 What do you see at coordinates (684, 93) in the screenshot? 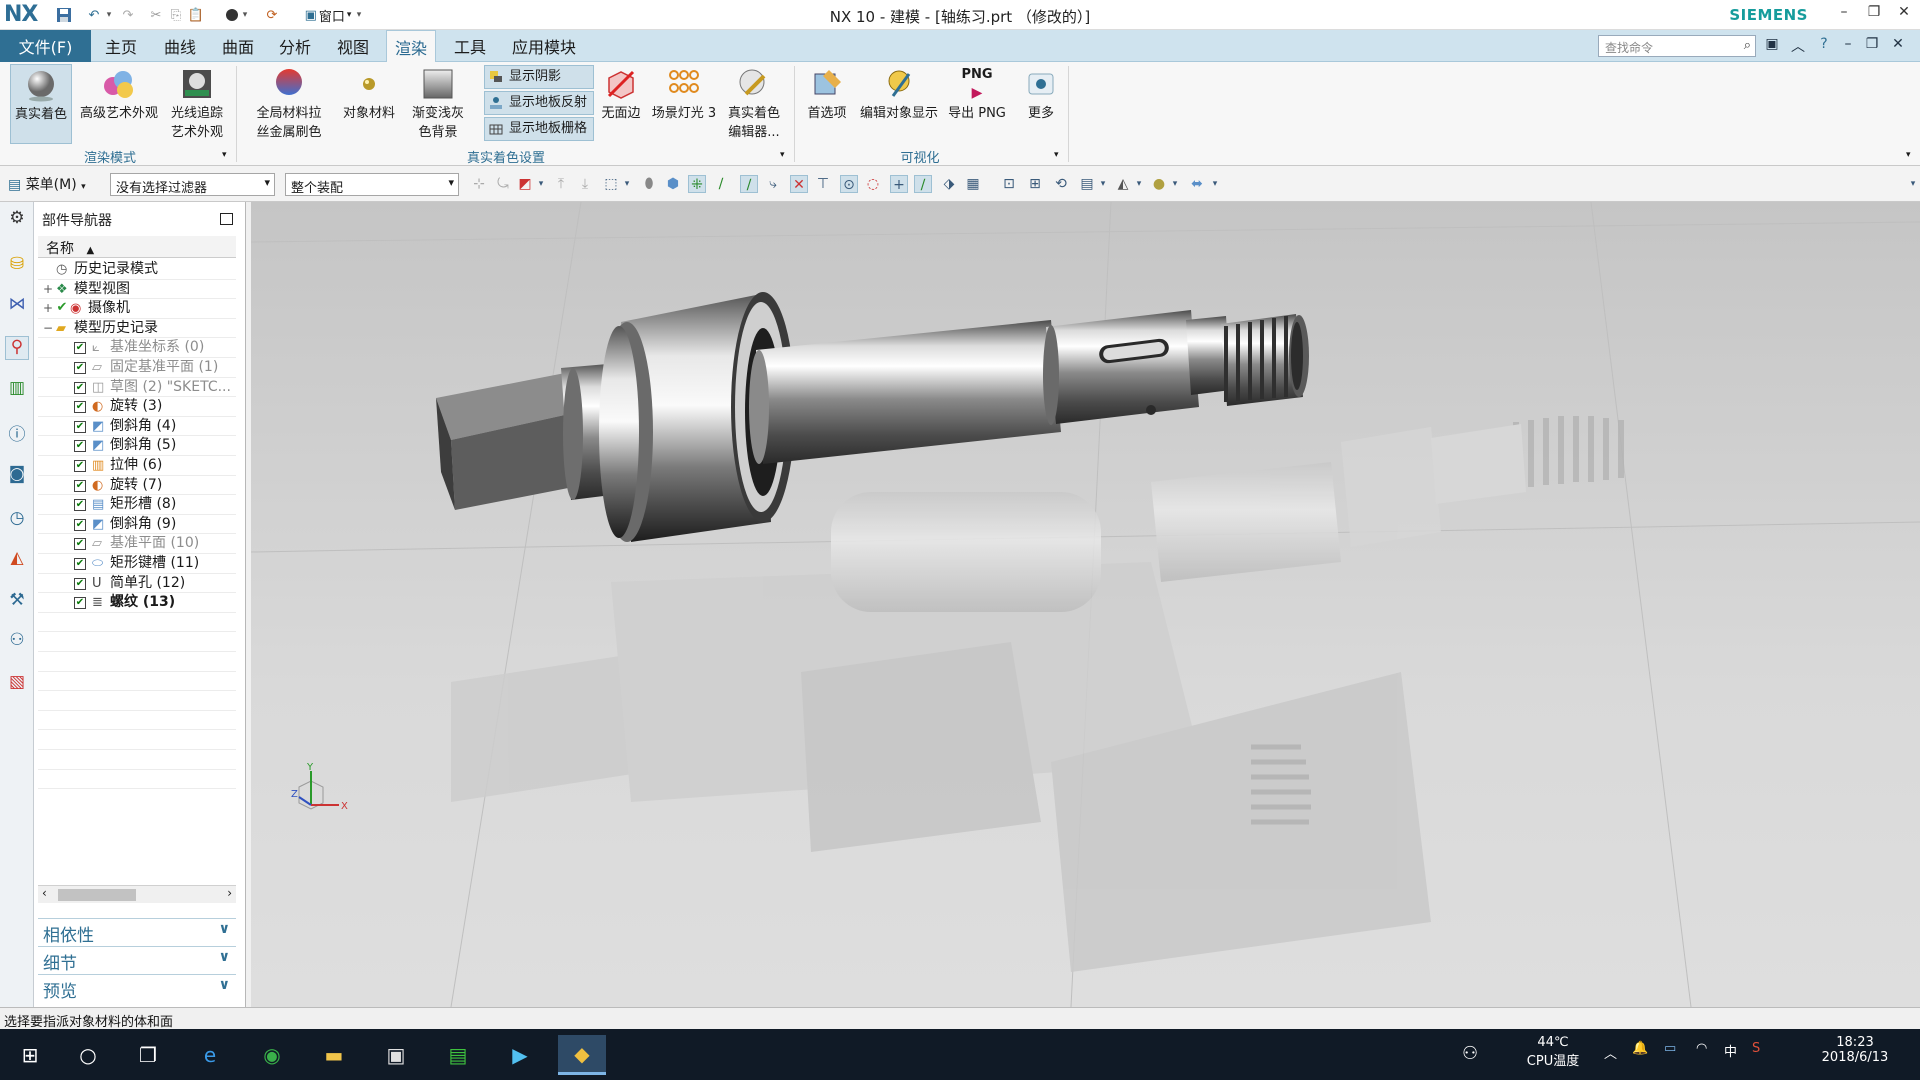
I see `scene-lights-button: 场景灯光 3` at bounding box center [684, 93].